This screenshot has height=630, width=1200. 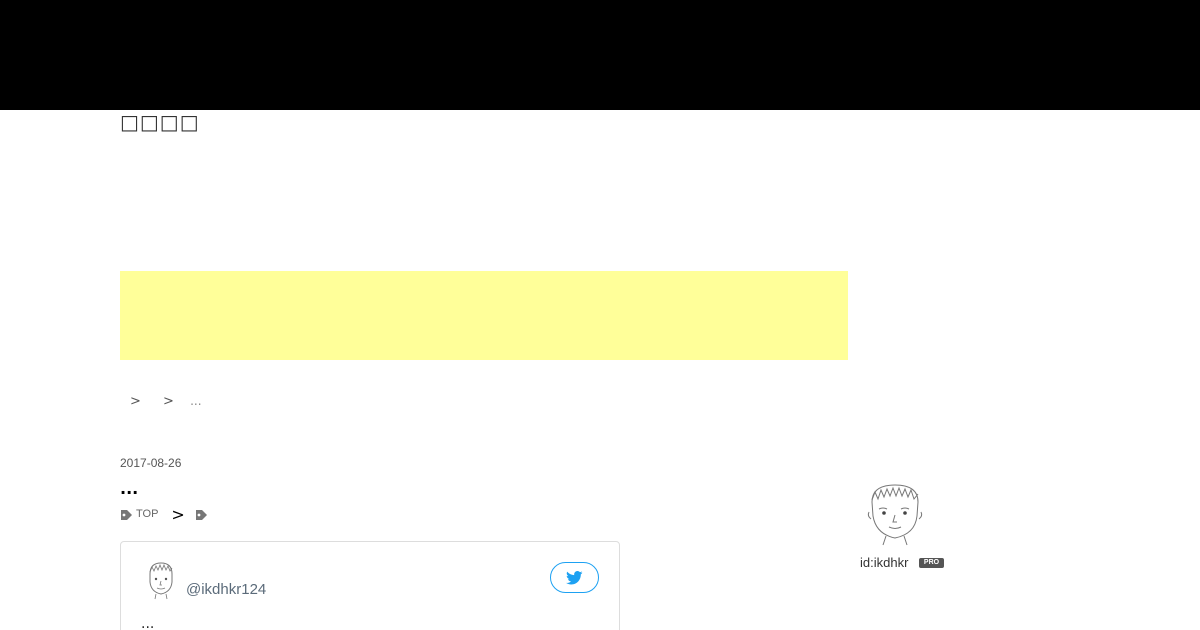 What do you see at coordinates (150, 463) in the screenshot?
I see `entry-date: 2017-08-26` at bounding box center [150, 463].